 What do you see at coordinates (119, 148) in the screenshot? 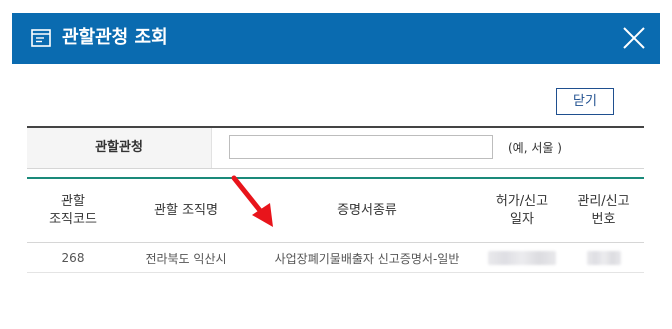
I see `search-label: 관할관청` at bounding box center [119, 148].